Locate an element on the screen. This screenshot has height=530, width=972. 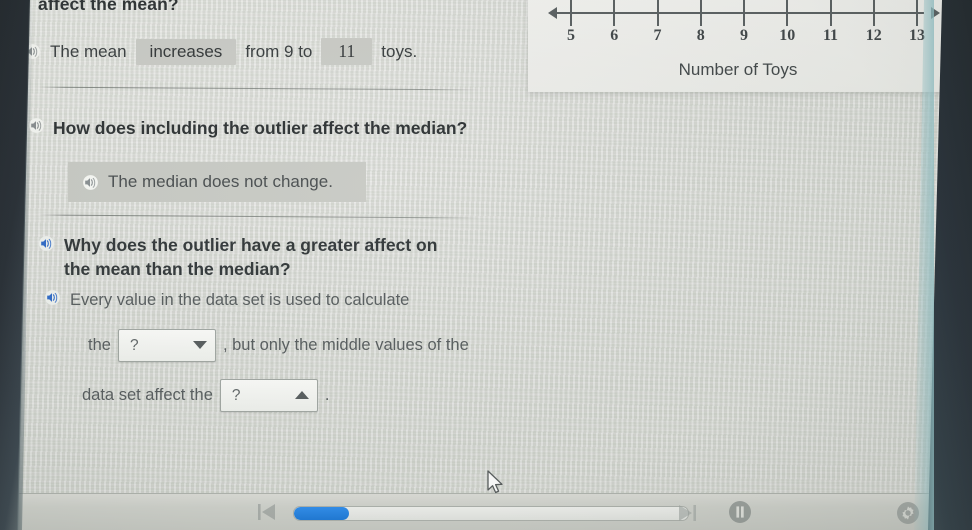
axis-tick-label: 10 is located at coordinates (787, 35).